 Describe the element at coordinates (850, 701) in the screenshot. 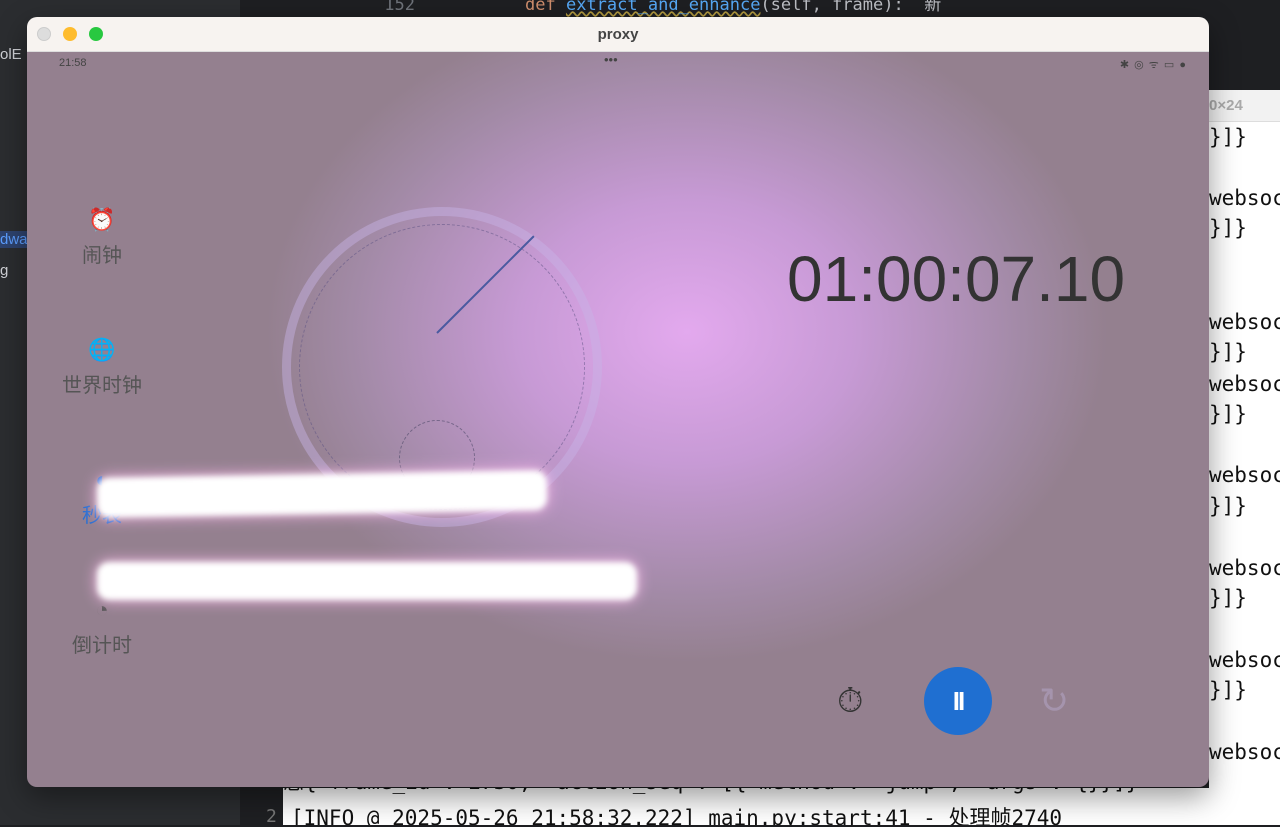

I see `lap-button: ⏱` at that location.